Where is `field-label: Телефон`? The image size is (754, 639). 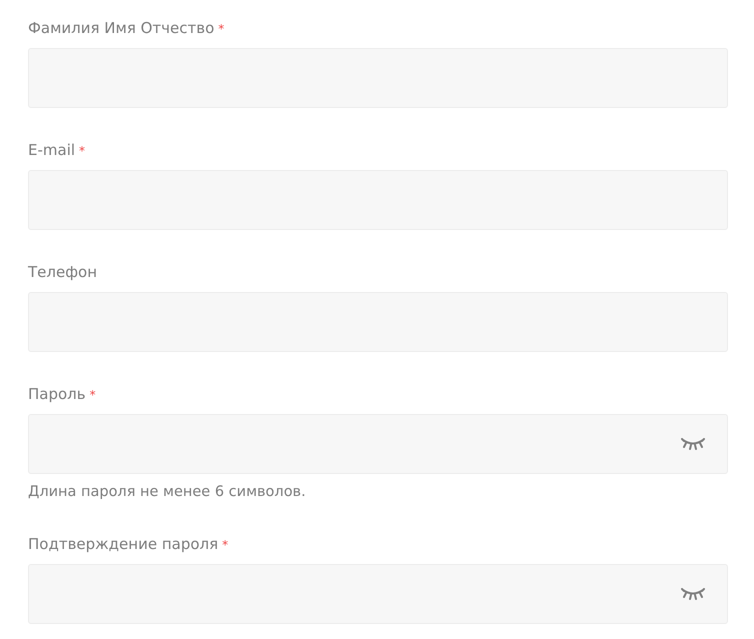 field-label: Телефон is located at coordinates (63, 272).